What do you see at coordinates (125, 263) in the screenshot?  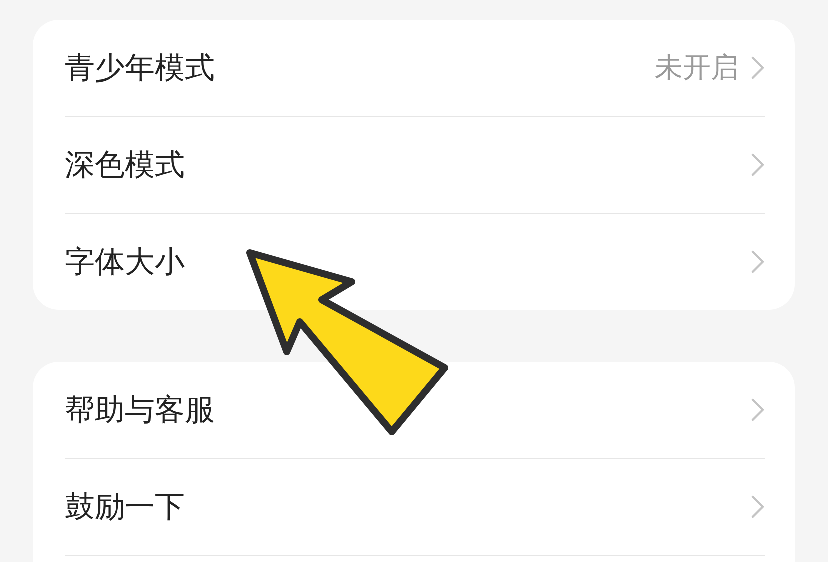 I see `row-label: 字体大小` at bounding box center [125, 263].